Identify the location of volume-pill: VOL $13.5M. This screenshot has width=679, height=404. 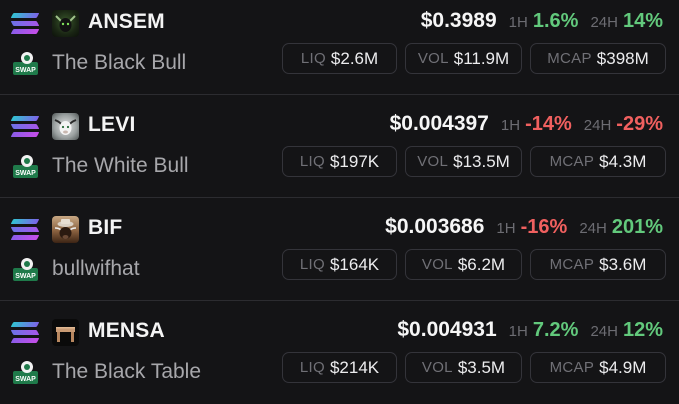
(463, 161).